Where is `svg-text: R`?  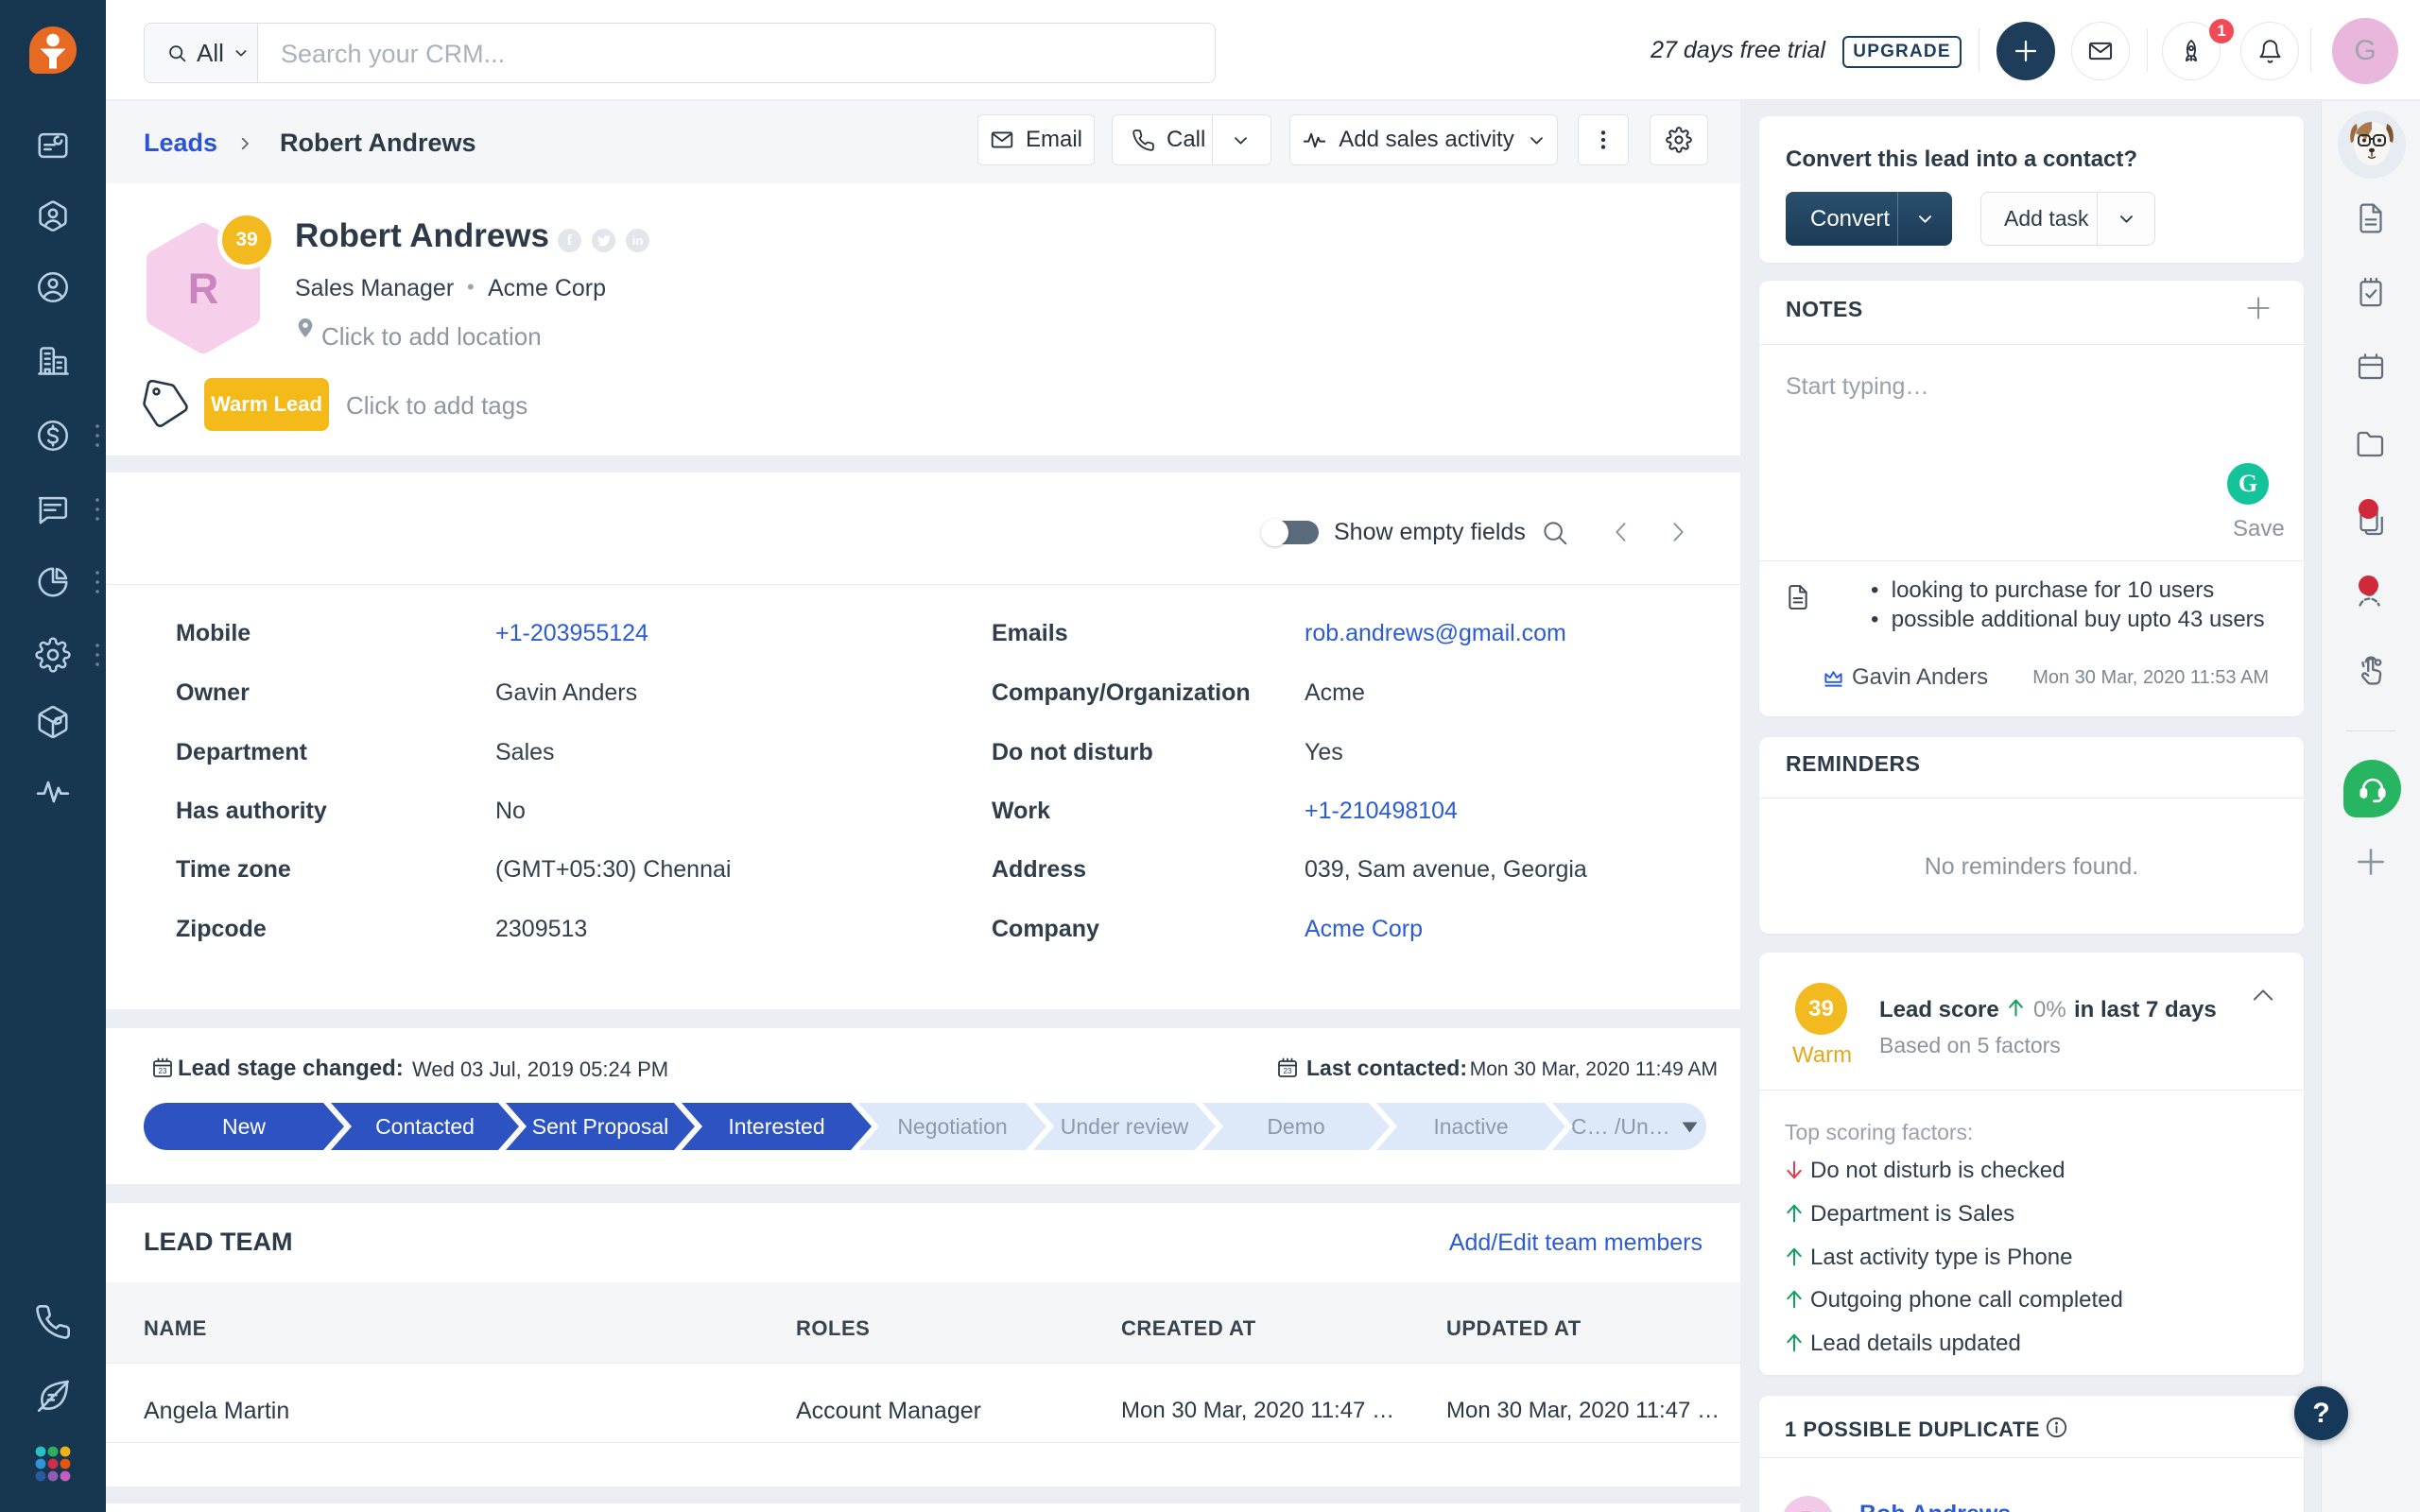 svg-text: R is located at coordinates (203, 289).